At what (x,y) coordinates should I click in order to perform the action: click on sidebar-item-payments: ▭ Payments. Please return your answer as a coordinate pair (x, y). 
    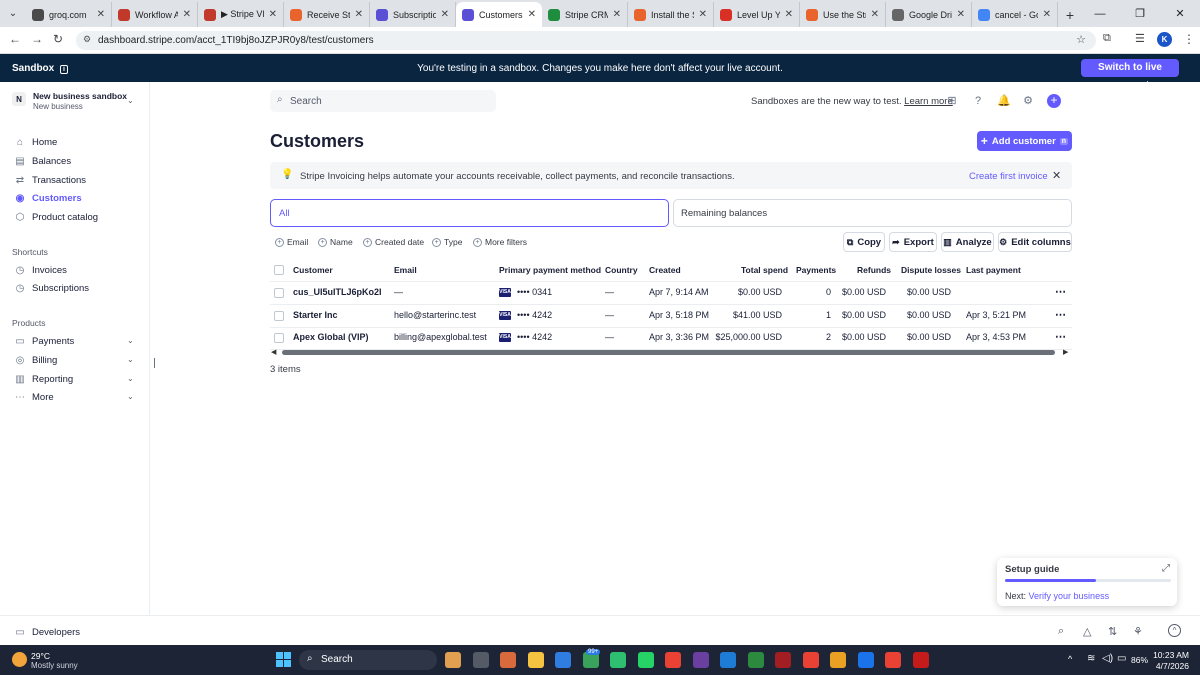
    Looking at the image, I should click on (44, 341).